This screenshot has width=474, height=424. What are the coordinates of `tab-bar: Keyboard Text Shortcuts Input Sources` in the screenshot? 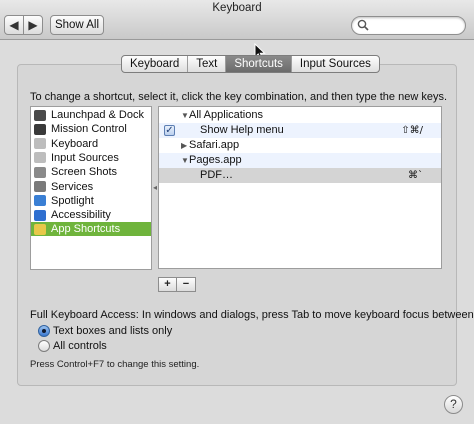 It's located at (250, 64).